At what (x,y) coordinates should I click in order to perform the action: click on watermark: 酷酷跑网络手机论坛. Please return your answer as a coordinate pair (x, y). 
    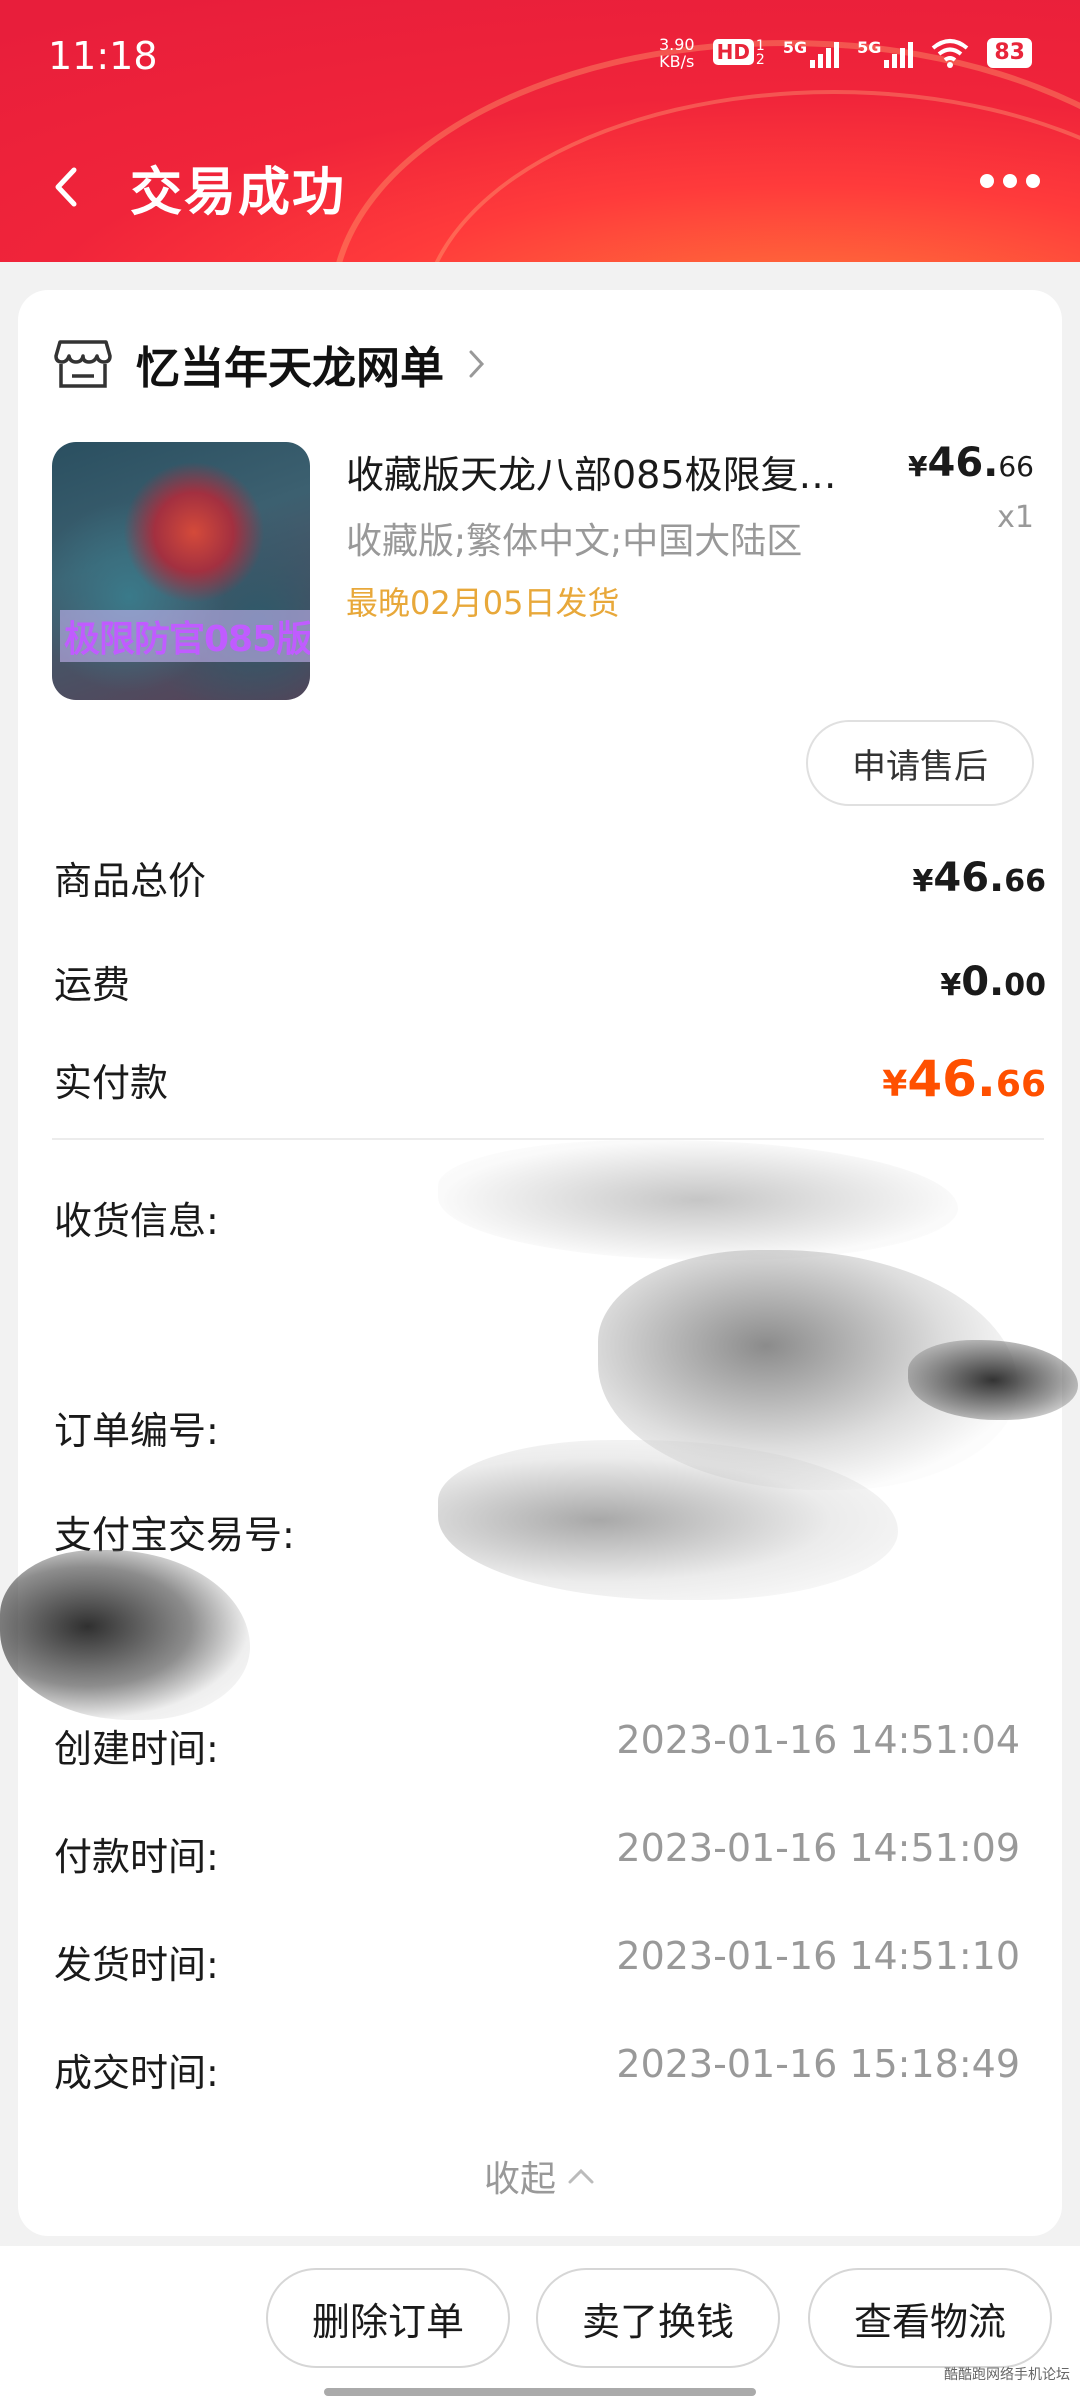
    Looking at the image, I should click on (1007, 2375).